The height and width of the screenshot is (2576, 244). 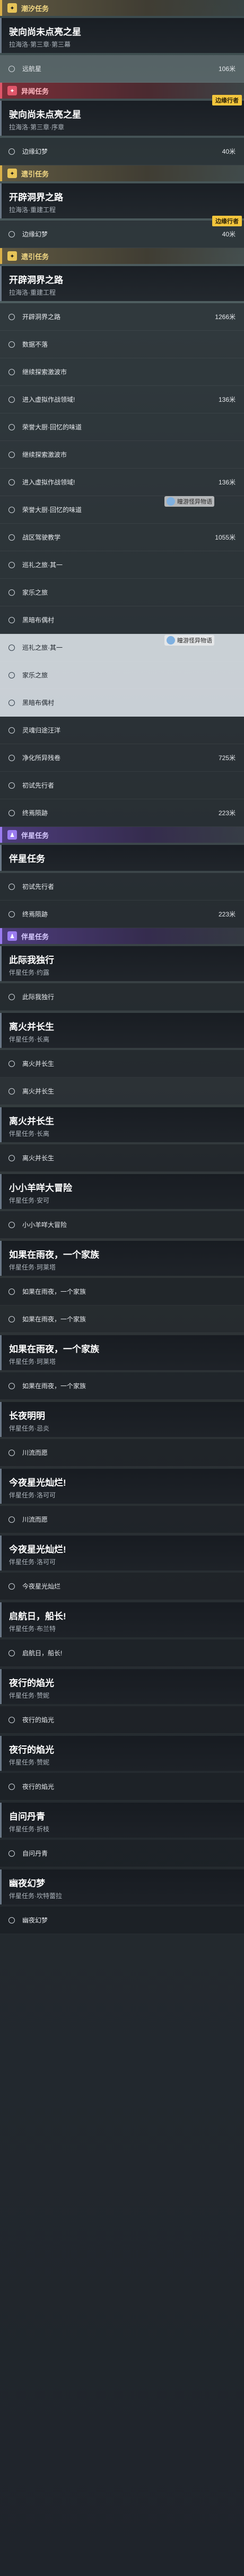 What do you see at coordinates (122, 344) in the screenshot?
I see `objective-row: 数据不落` at bounding box center [122, 344].